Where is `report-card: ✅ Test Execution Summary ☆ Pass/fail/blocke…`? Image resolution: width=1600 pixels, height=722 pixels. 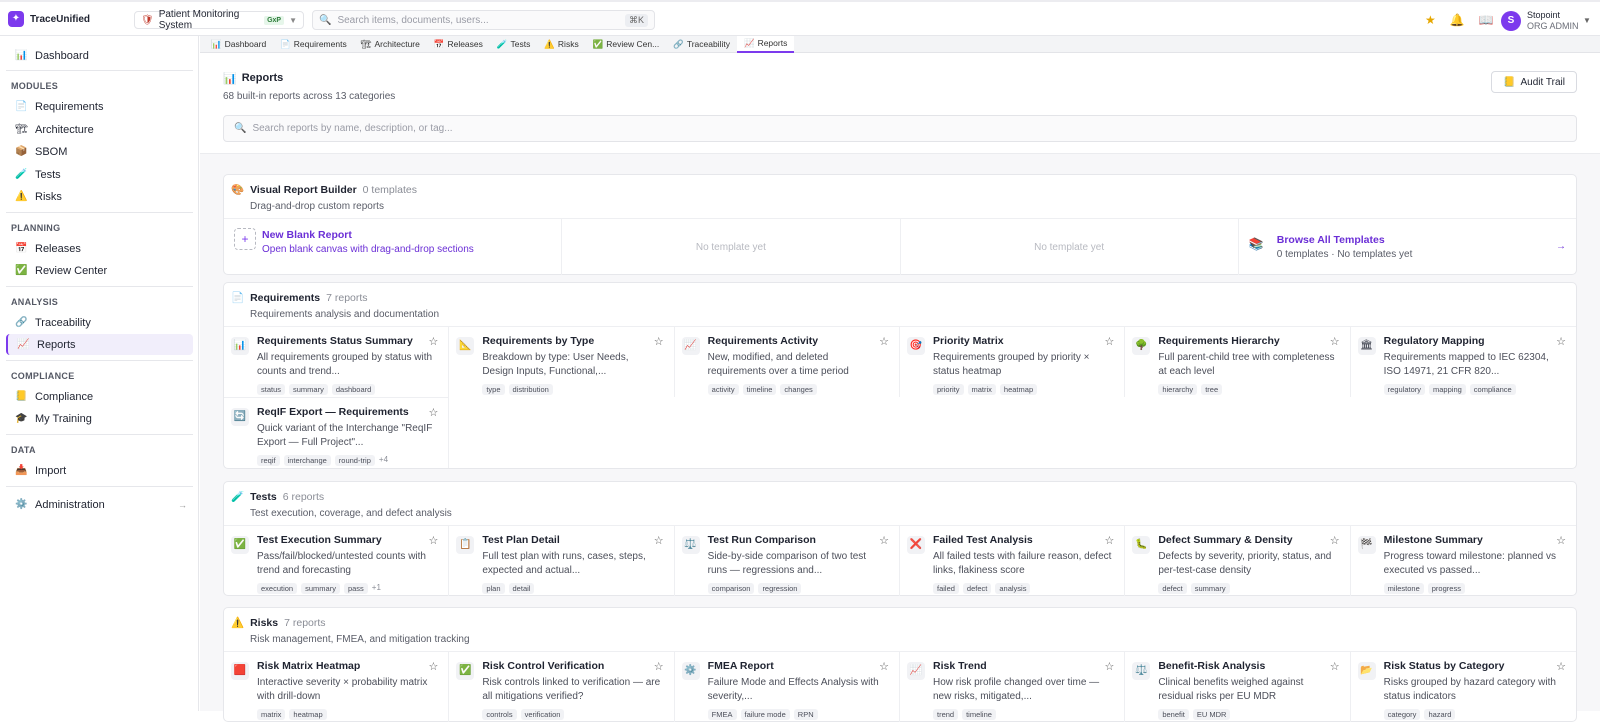 report-card: ✅ Test Execution Summary ☆ Pass/fail/blocke… is located at coordinates (337, 560).